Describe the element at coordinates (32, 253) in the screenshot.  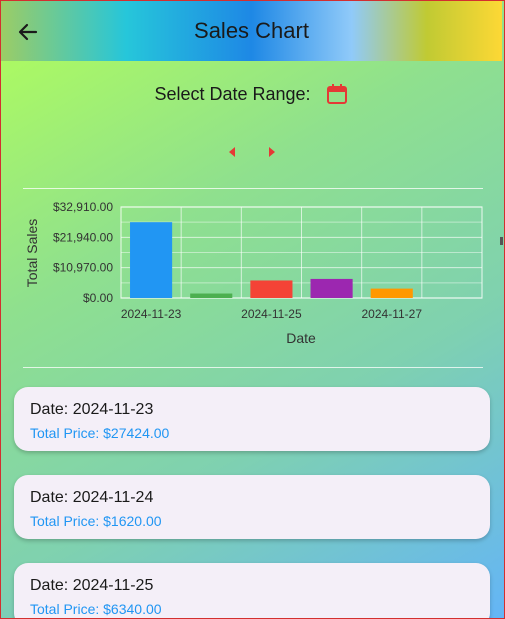
I see `y-axis-label: Total Sales` at that location.